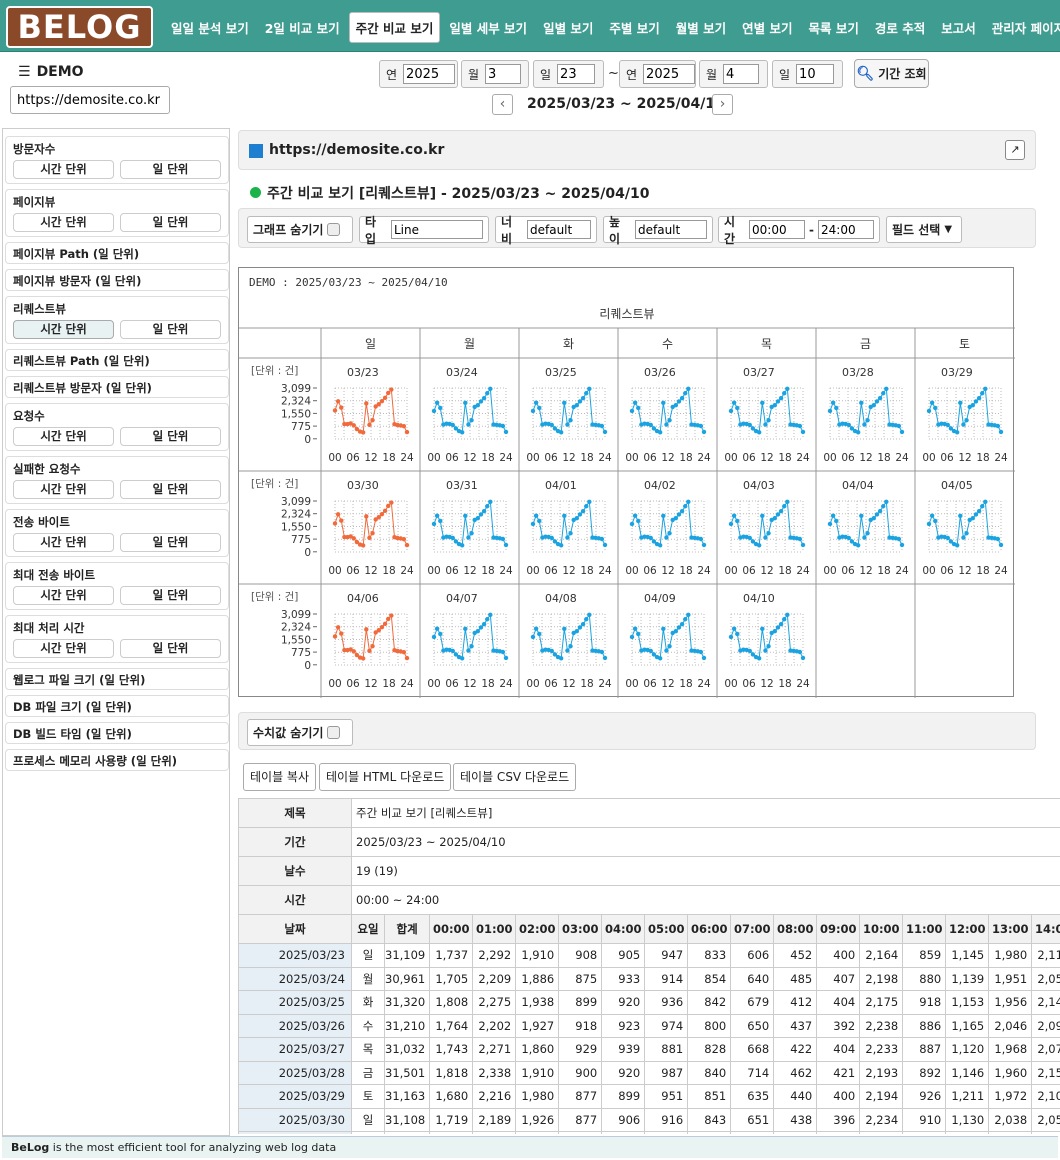 The width and height of the screenshot is (1060, 1160). I want to click on hide-values-checkbox, so click(334, 732).